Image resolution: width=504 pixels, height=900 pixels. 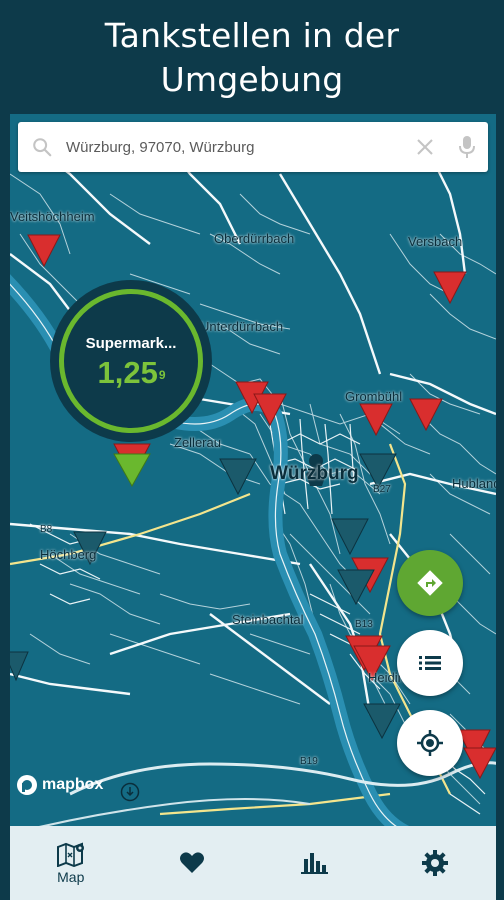 I want to click on my-location-icon, so click(x=430, y=743).